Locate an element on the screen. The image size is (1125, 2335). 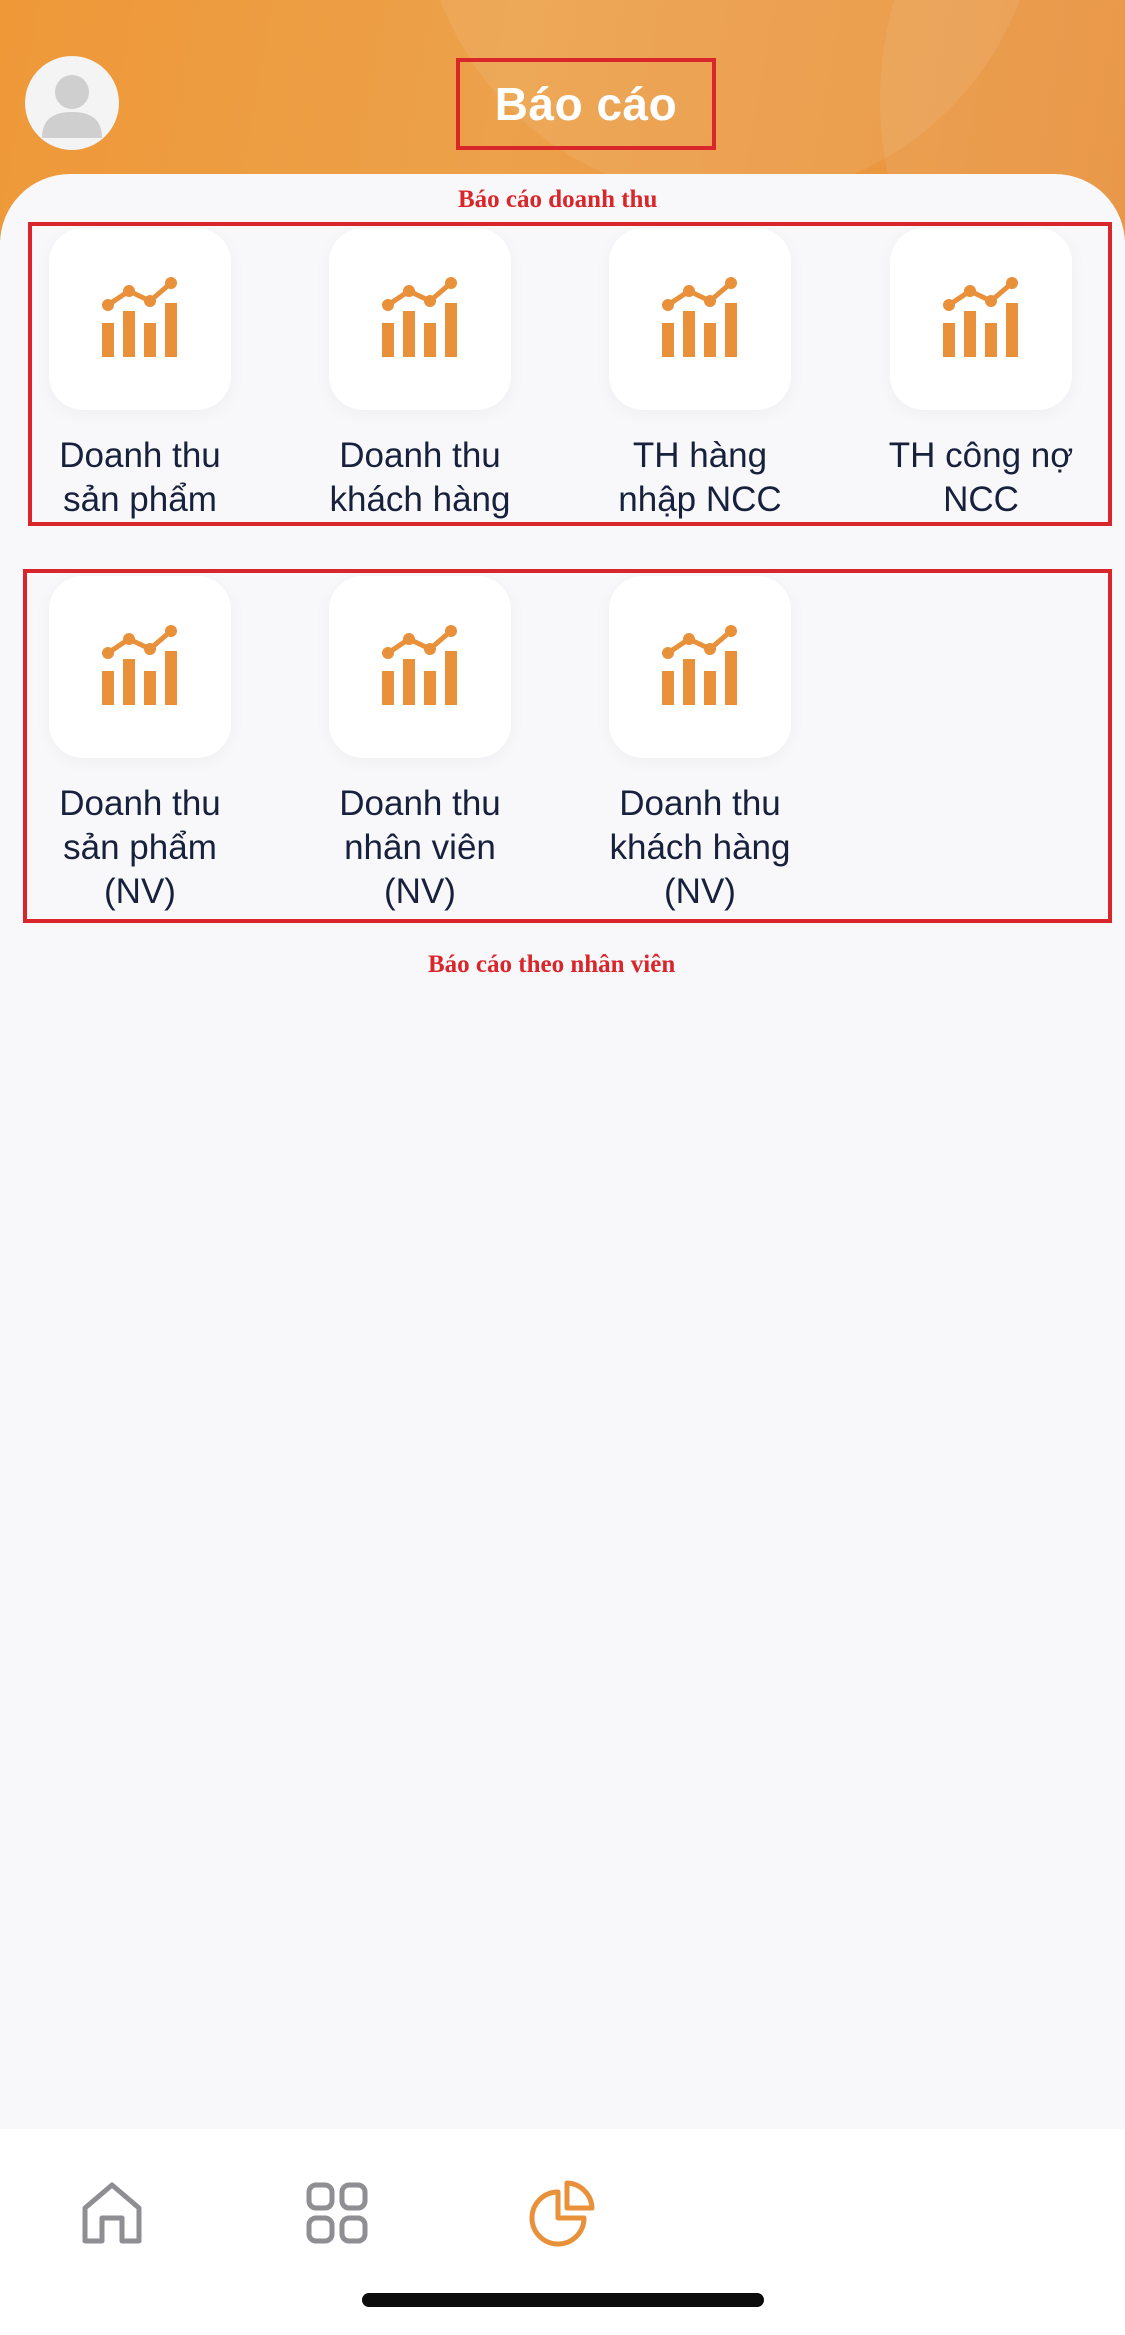
avatar is located at coordinates (72, 103).